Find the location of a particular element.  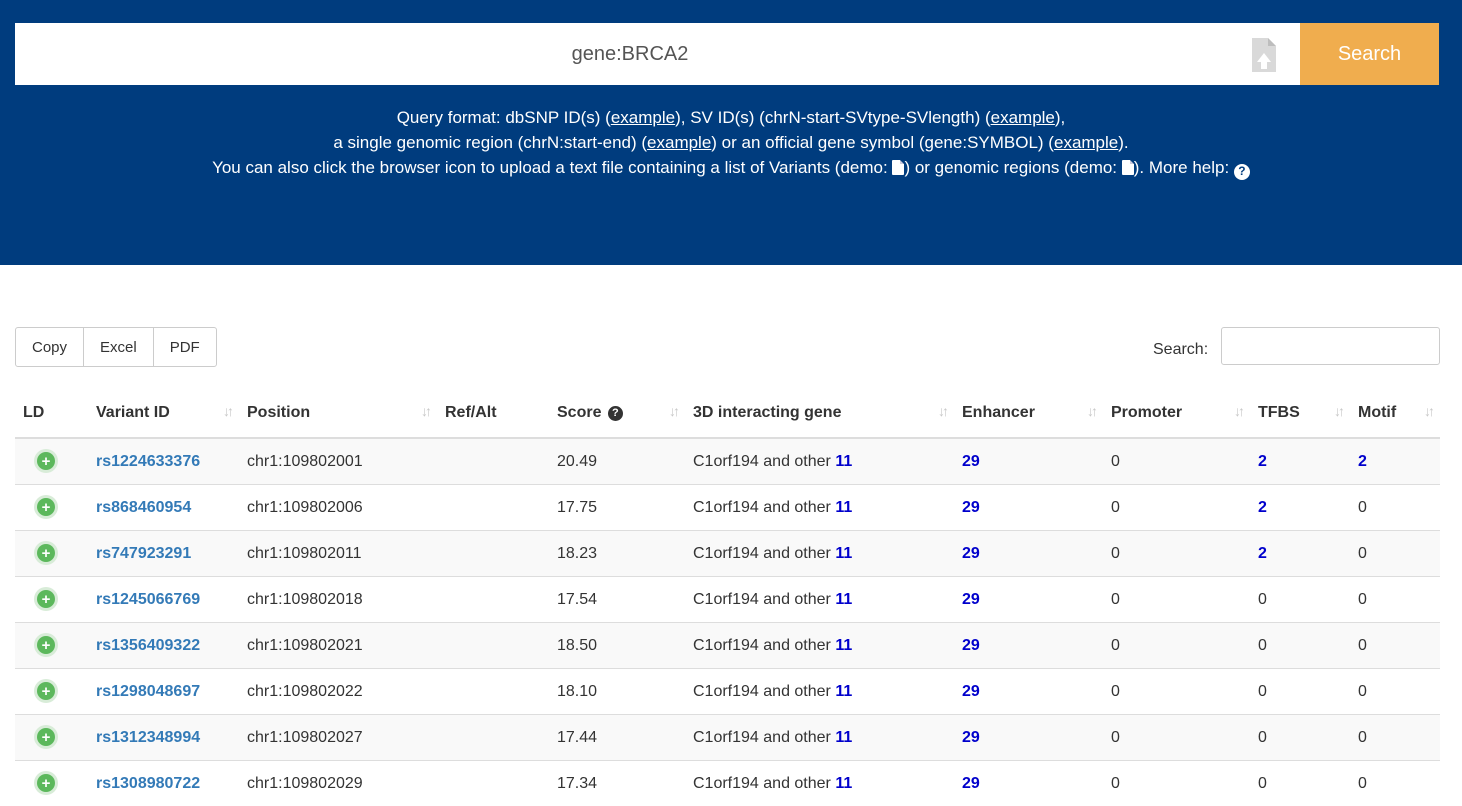

file-upload-icon is located at coordinates (1264, 55).